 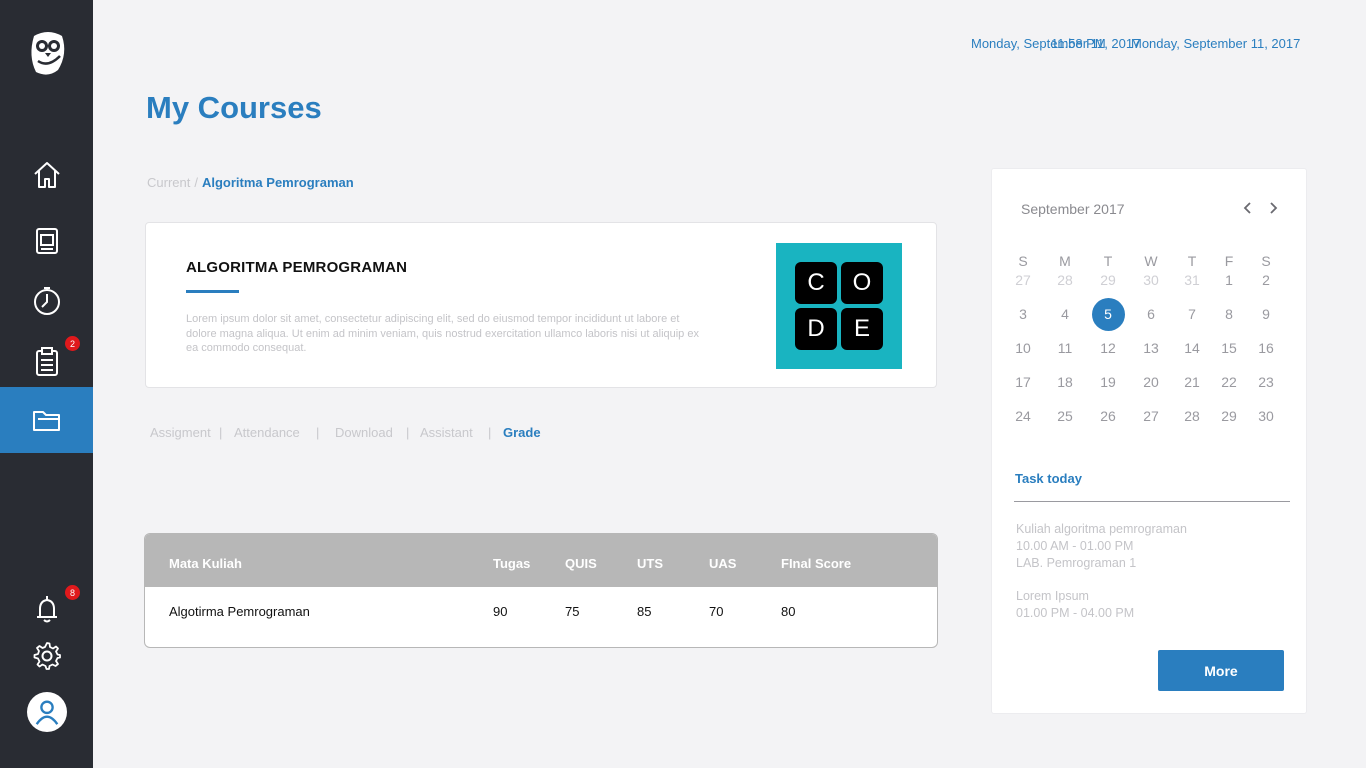 I want to click on bell-icon, so click(x=46, y=609).